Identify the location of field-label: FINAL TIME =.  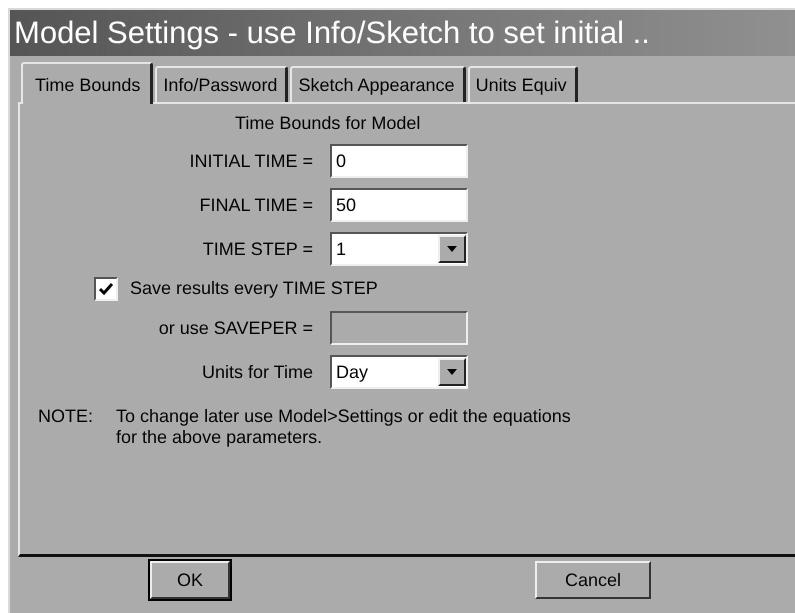
(256, 205).